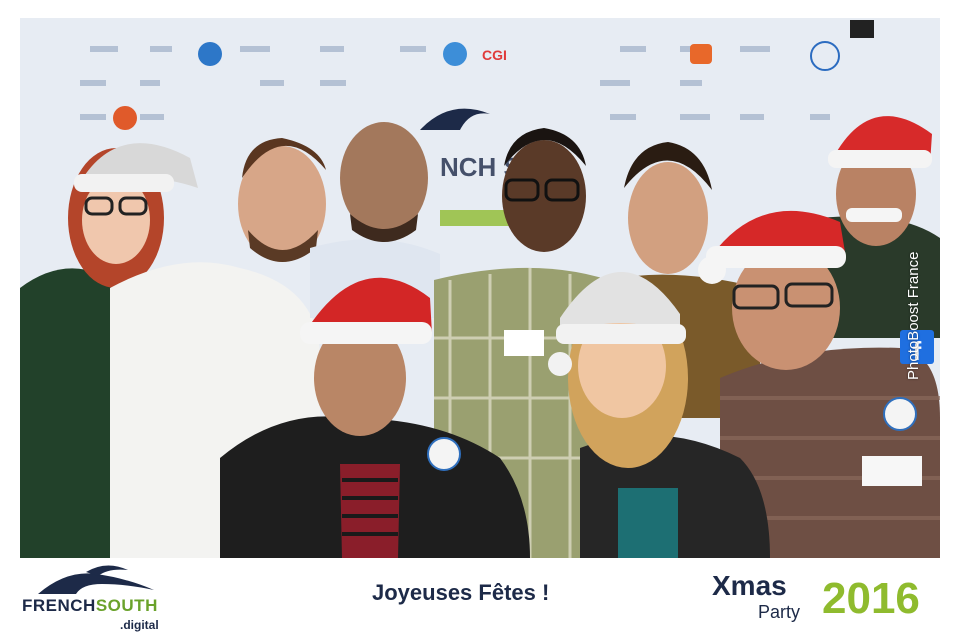 The image size is (960, 640). I want to click on xmas-word: Xmas, so click(749, 585).